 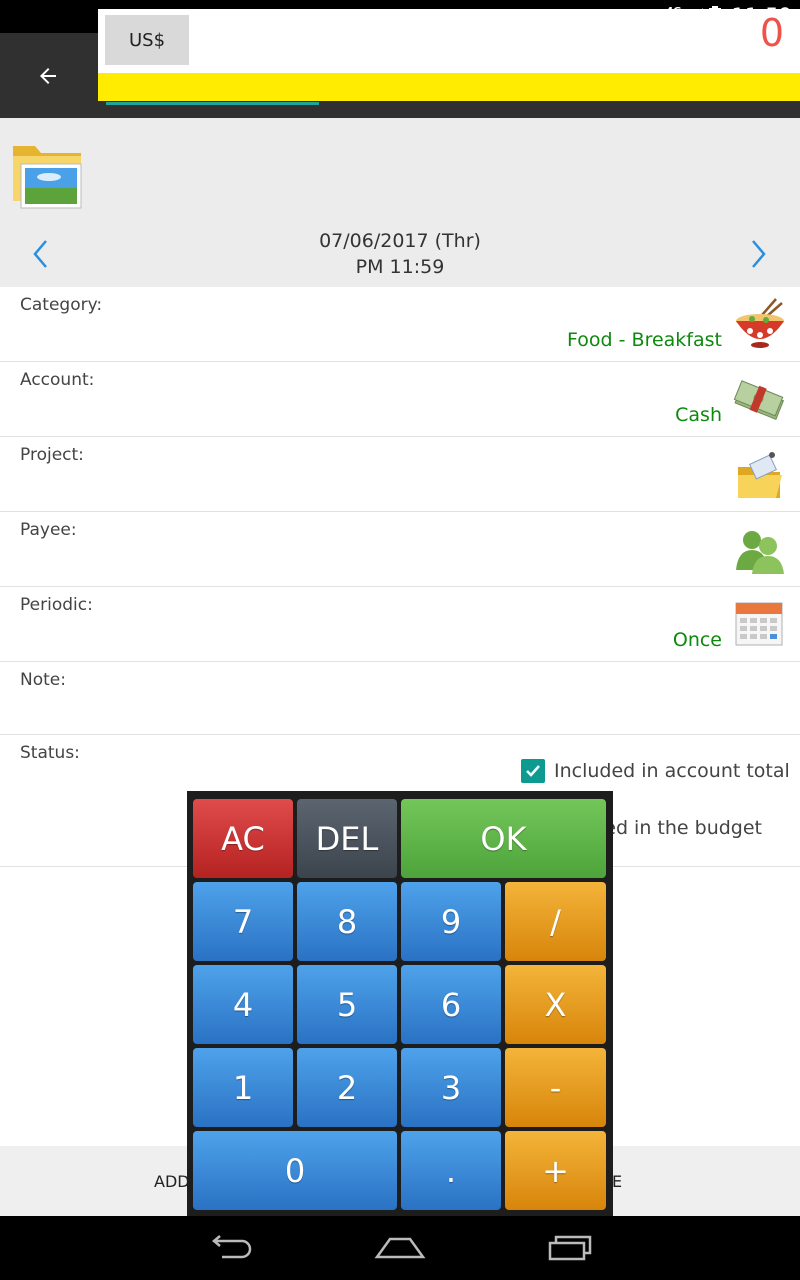 What do you see at coordinates (400, 267) in the screenshot?
I see `time-label: PM 11:59` at bounding box center [400, 267].